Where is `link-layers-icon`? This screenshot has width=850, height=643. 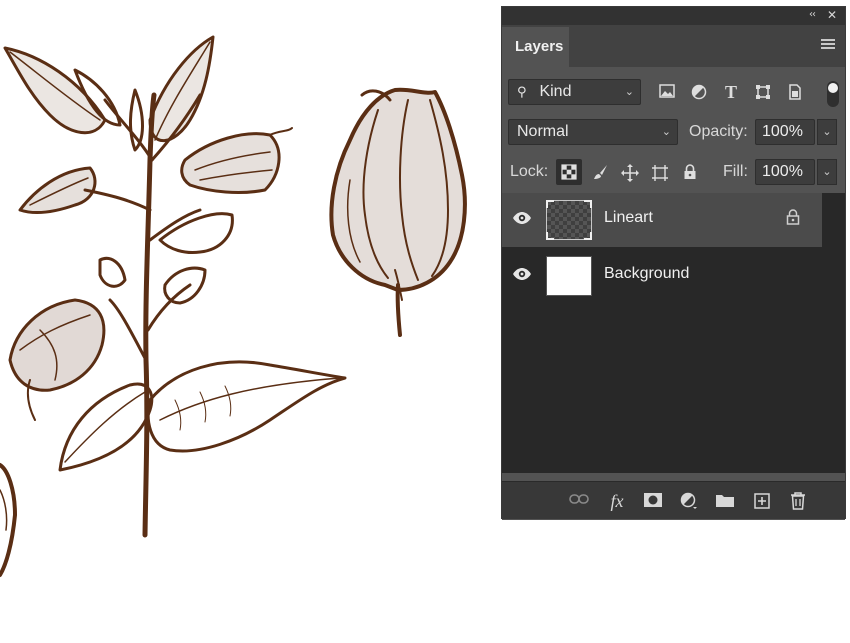 link-layers-icon is located at coordinates (579, 501).